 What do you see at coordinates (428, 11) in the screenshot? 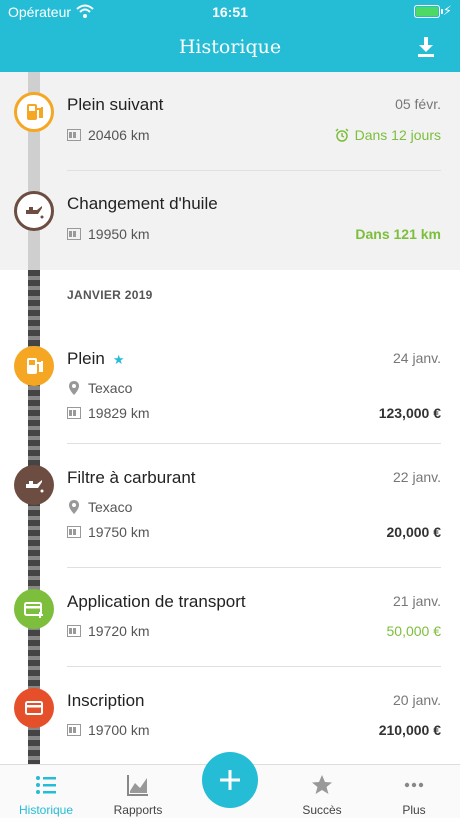
I see `battery-icon` at bounding box center [428, 11].